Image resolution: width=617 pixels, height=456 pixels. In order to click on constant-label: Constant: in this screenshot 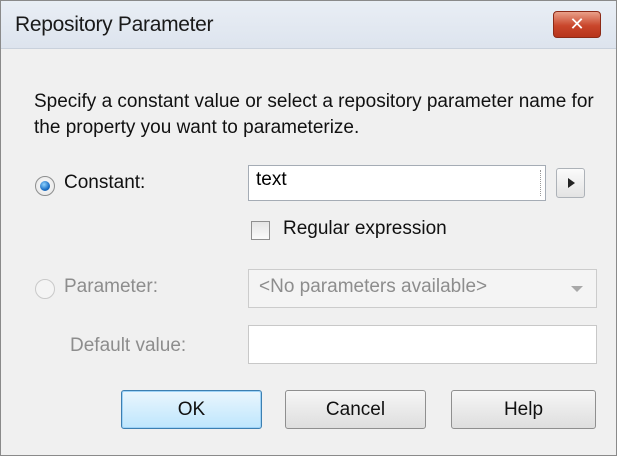, I will do `click(105, 182)`.